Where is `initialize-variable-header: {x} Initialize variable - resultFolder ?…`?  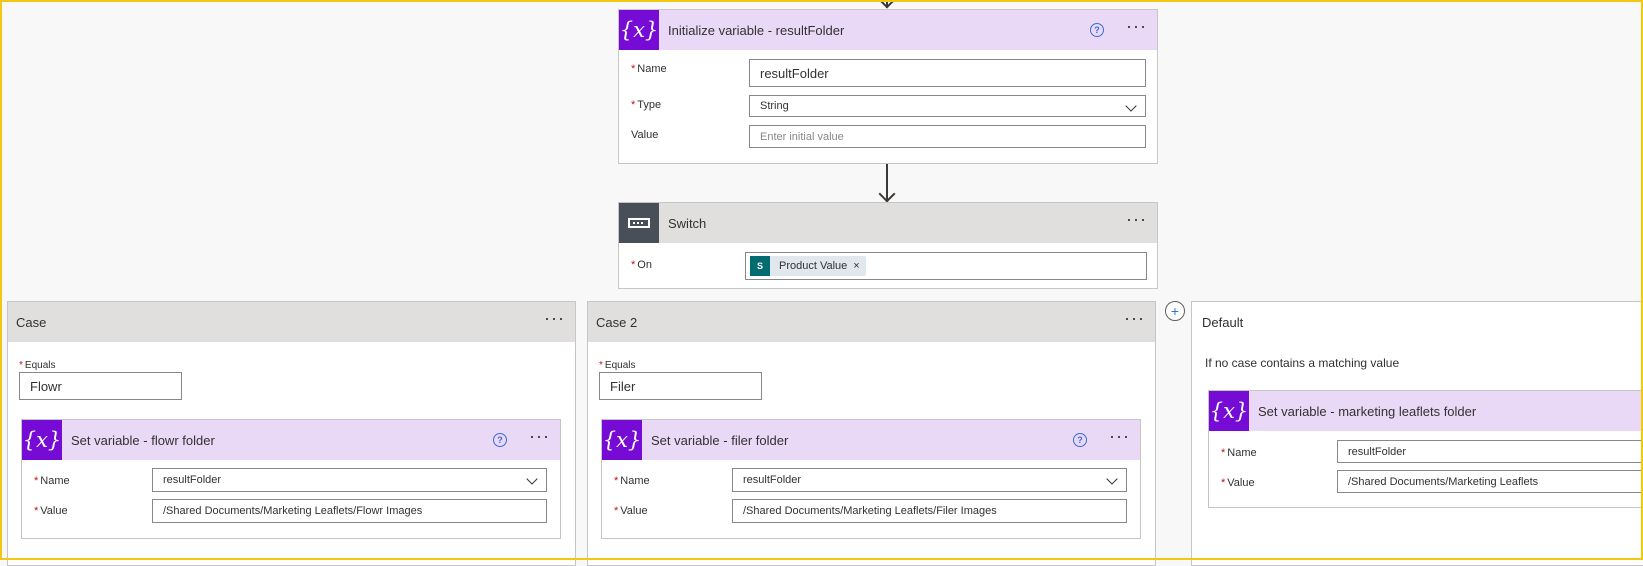 initialize-variable-header: {x} Initialize variable - resultFolder ?… is located at coordinates (888, 30).